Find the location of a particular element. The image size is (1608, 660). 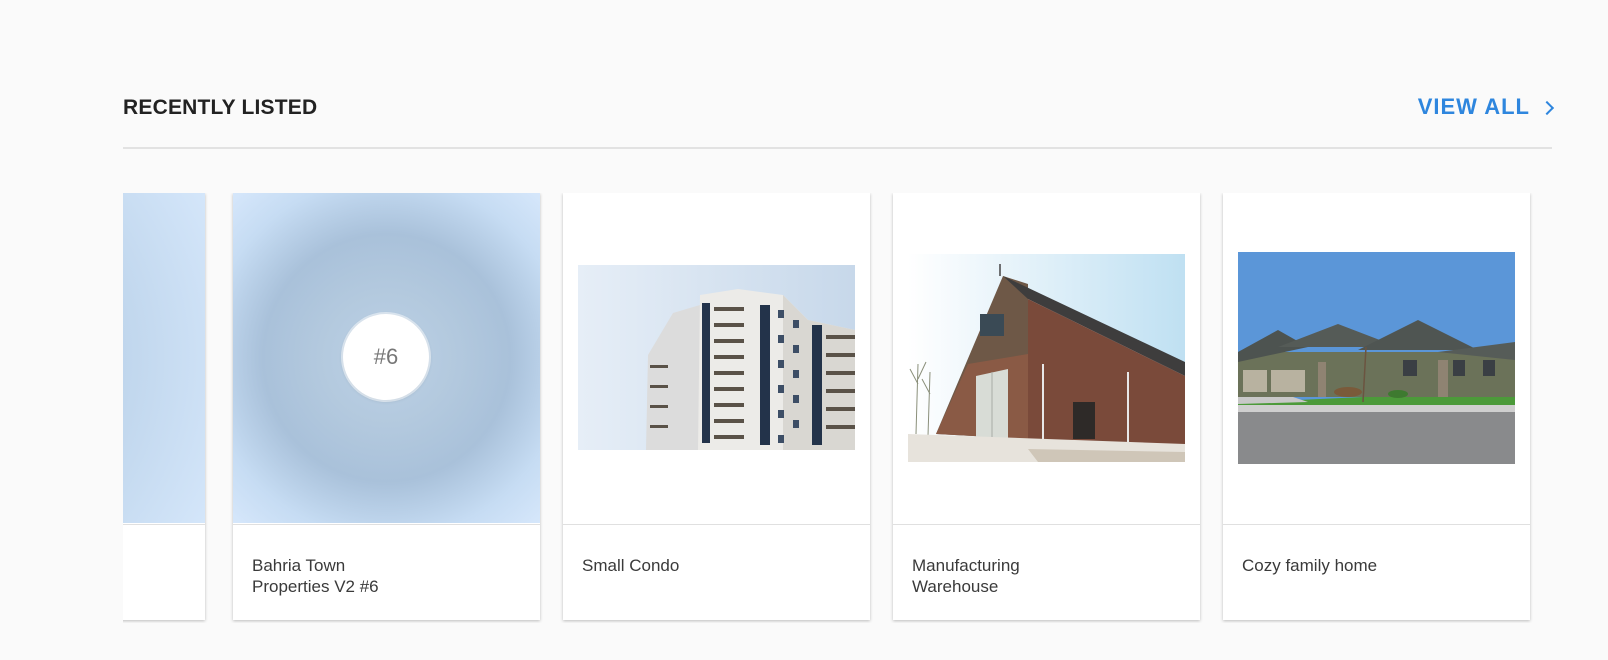

listing-title: Small Condo is located at coordinates (631, 565).